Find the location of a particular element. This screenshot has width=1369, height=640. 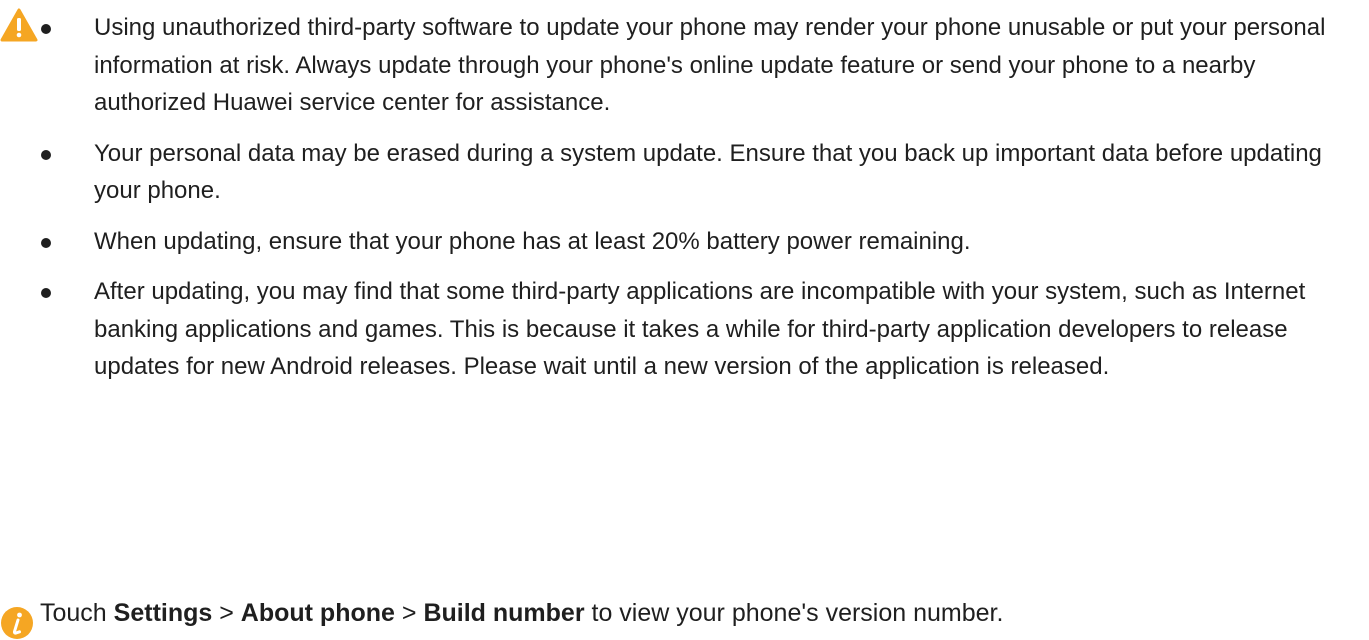

info-icon is located at coordinates (17, 623).